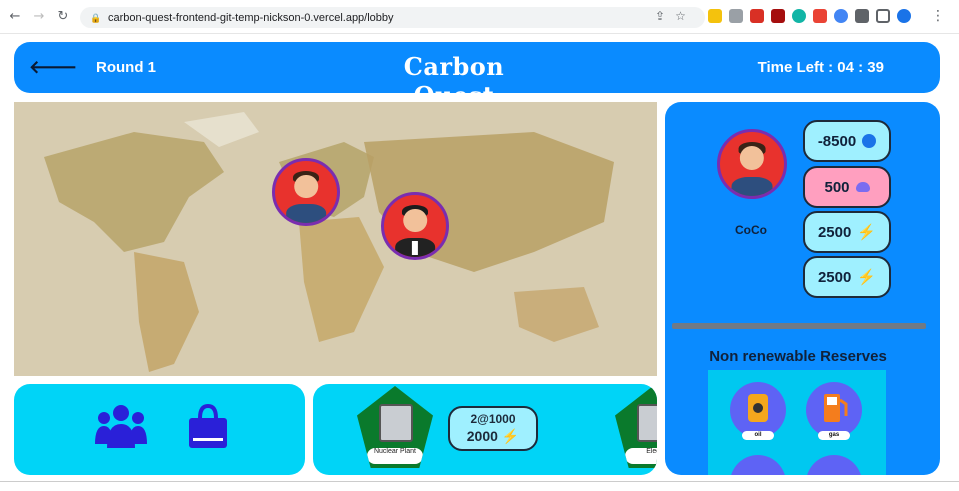  What do you see at coordinates (751, 230) in the screenshot?
I see `player-name: CoCo` at bounding box center [751, 230].